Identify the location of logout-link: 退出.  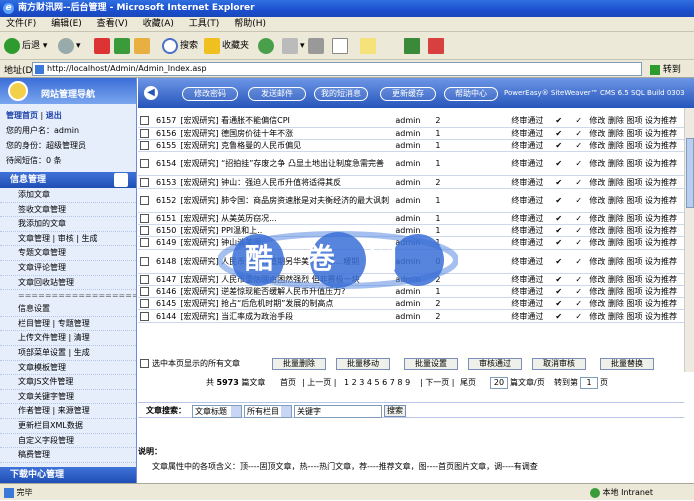
(54, 115).